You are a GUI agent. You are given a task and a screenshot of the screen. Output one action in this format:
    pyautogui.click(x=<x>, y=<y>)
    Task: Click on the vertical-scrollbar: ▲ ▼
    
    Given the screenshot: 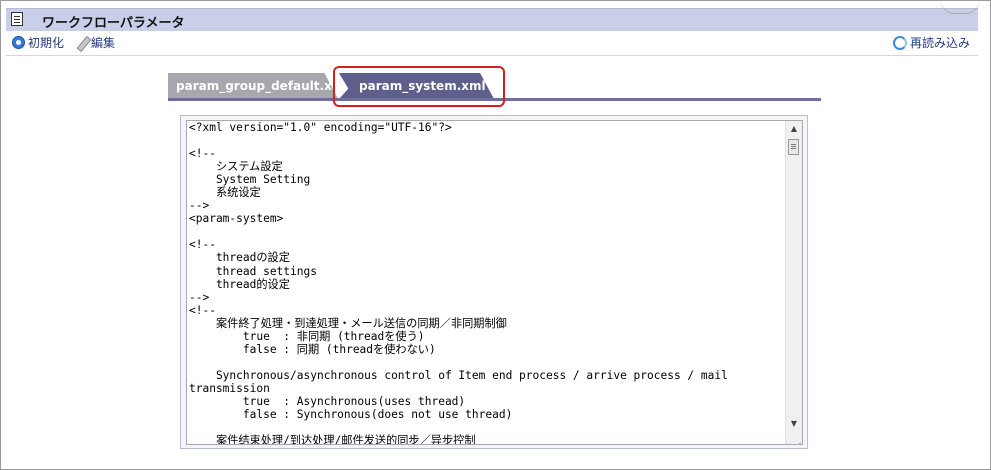 What is the action you would take?
    pyautogui.click(x=793, y=282)
    